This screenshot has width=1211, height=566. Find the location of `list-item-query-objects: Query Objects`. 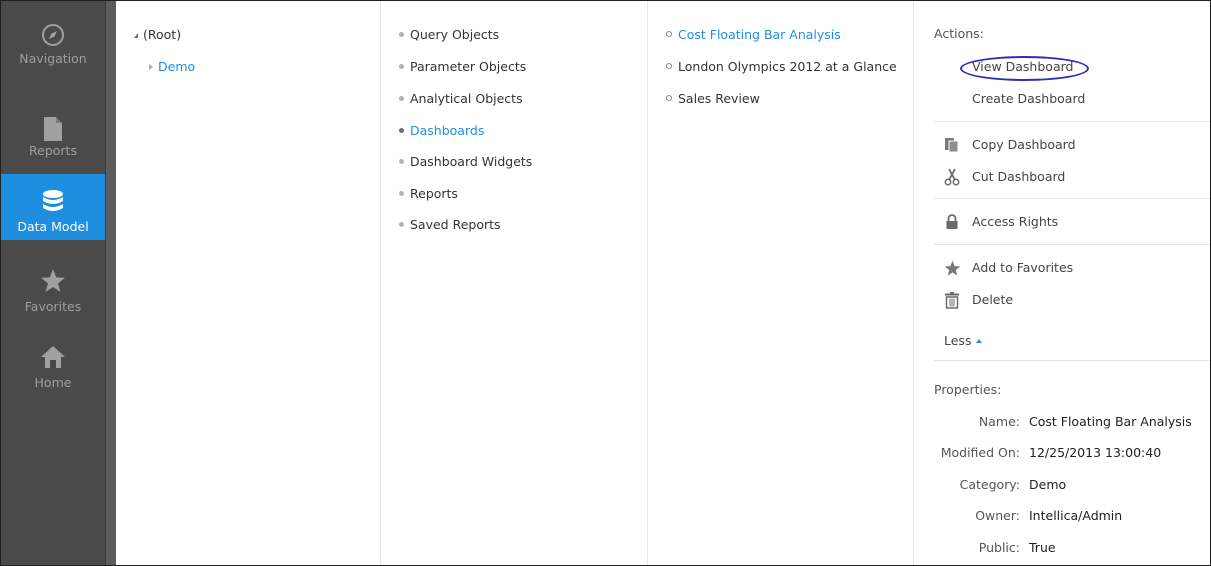

list-item-query-objects: Query Objects is located at coordinates (449, 35).